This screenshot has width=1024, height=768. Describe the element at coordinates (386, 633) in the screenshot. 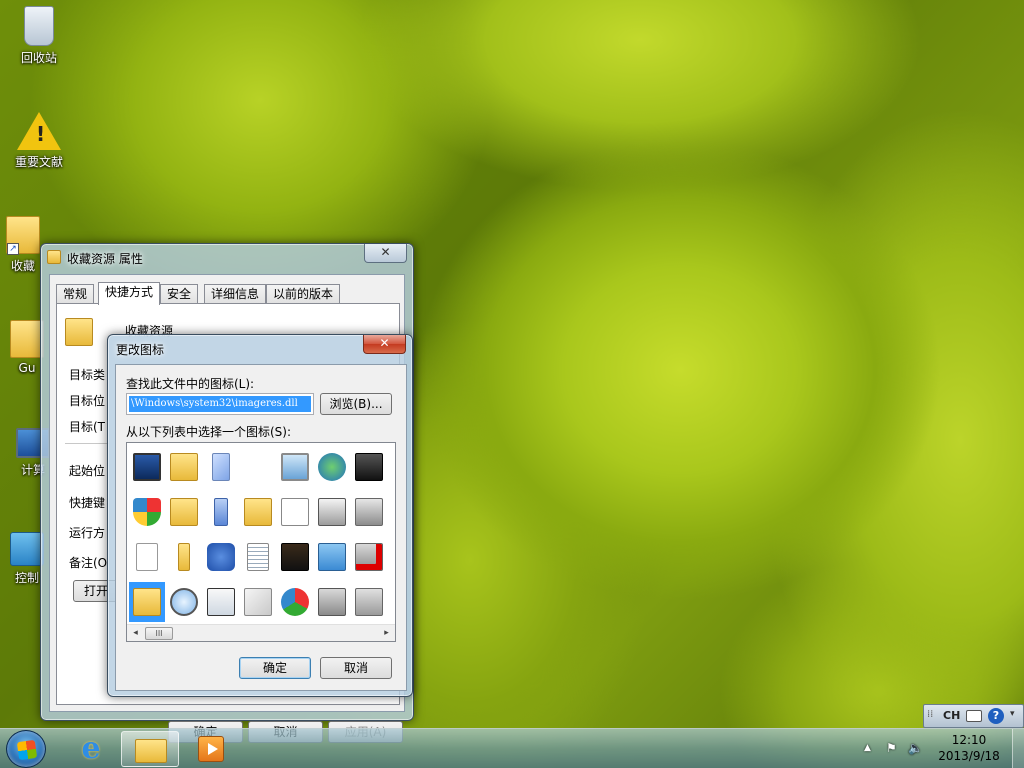

I see `scroll-right-arrow-icon: ▸` at that location.